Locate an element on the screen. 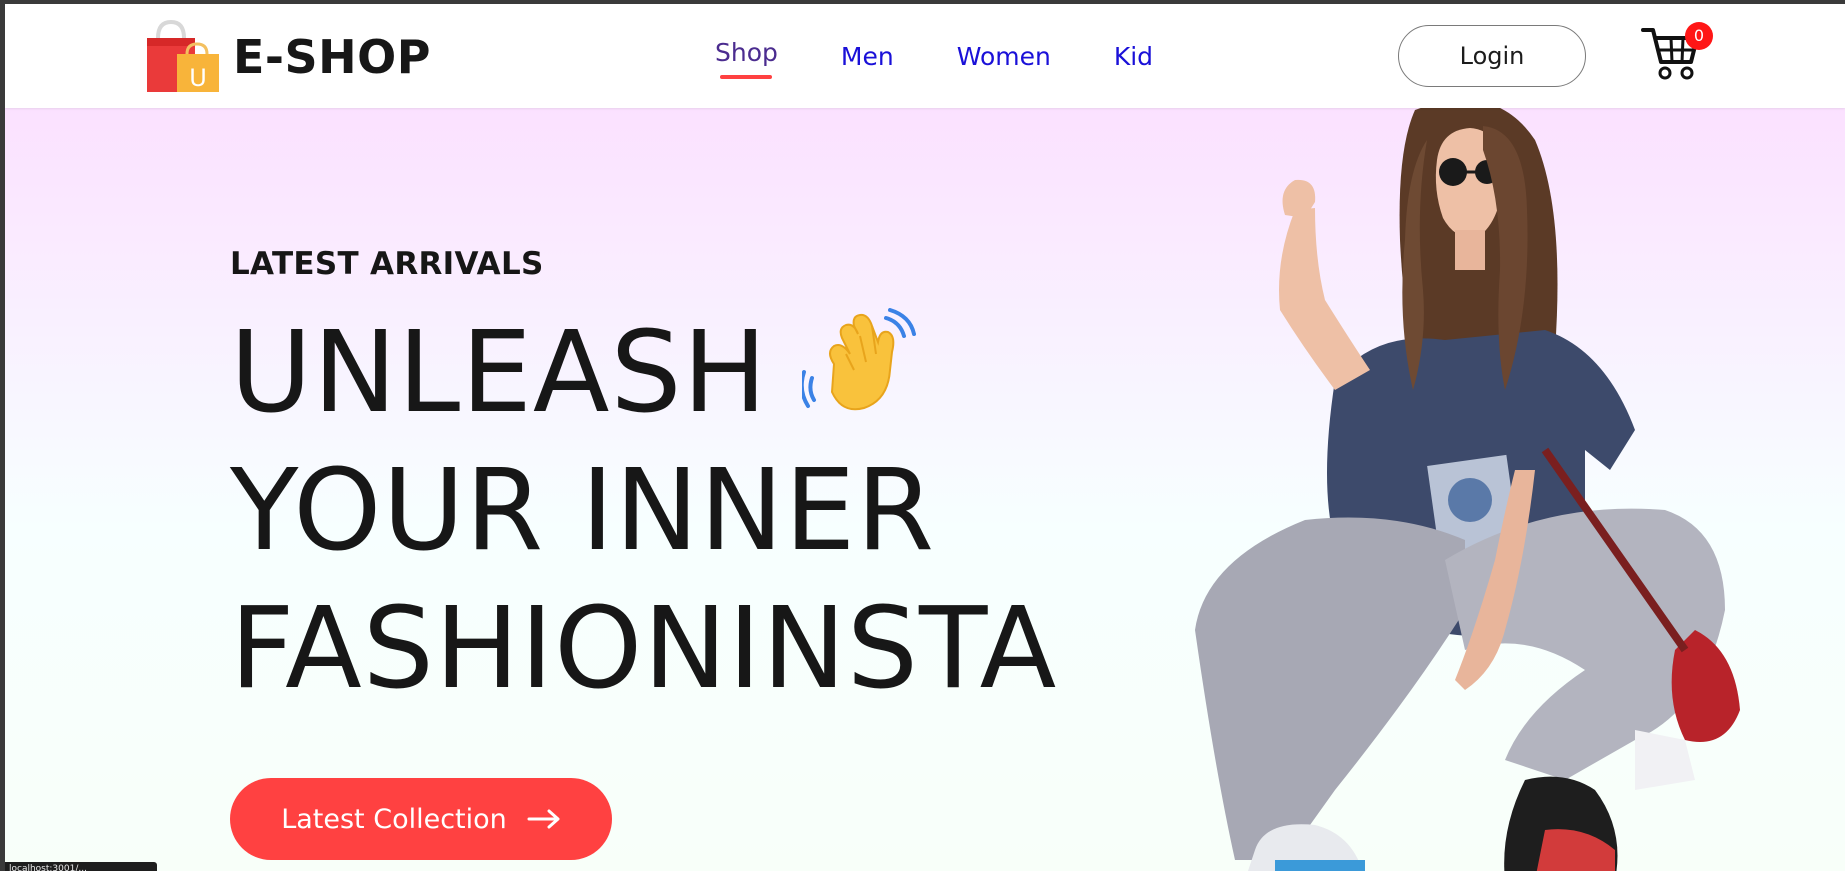 The height and width of the screenshot is (871, 1845). hero-title-line: FASHIONINSTA is located at coordinates (643, 649).